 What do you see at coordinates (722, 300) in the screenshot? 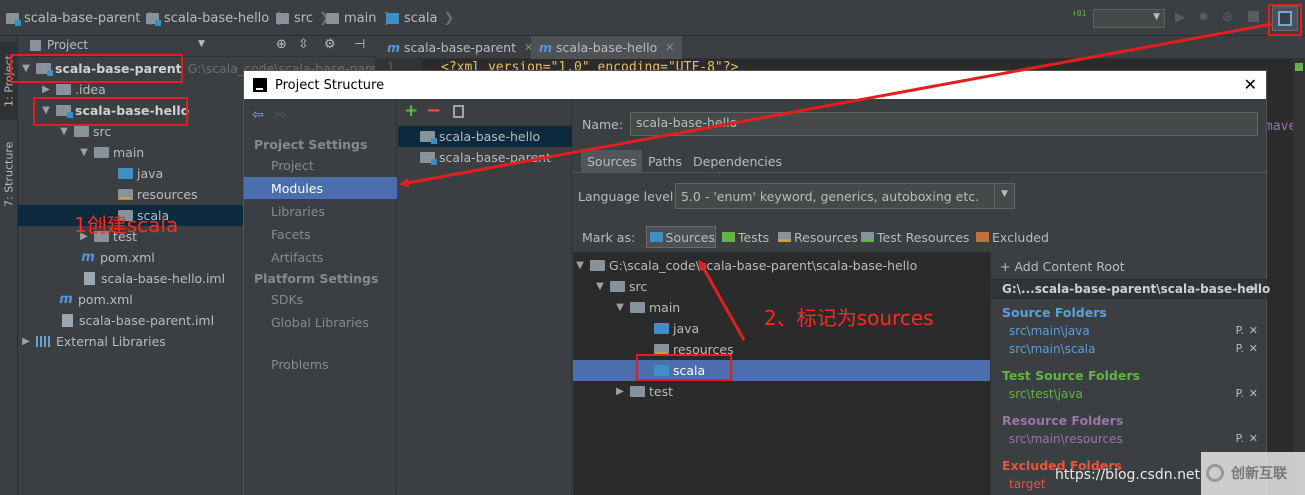
I see `arrow-to-scala-folder` at bounding box center [722, 300].